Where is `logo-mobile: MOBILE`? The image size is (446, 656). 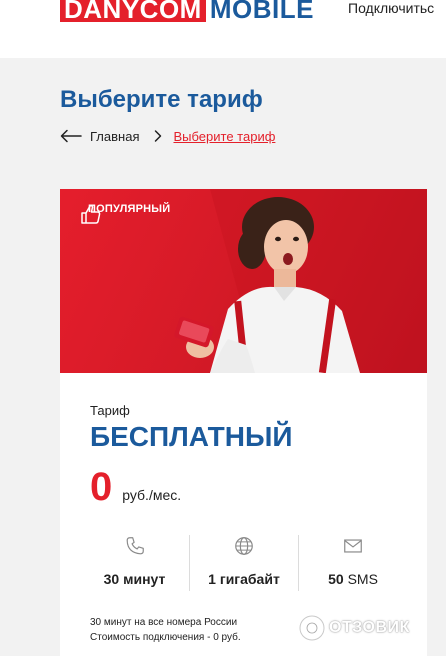
logo-mobile: MOBILE is located at coordinates (261, 12).